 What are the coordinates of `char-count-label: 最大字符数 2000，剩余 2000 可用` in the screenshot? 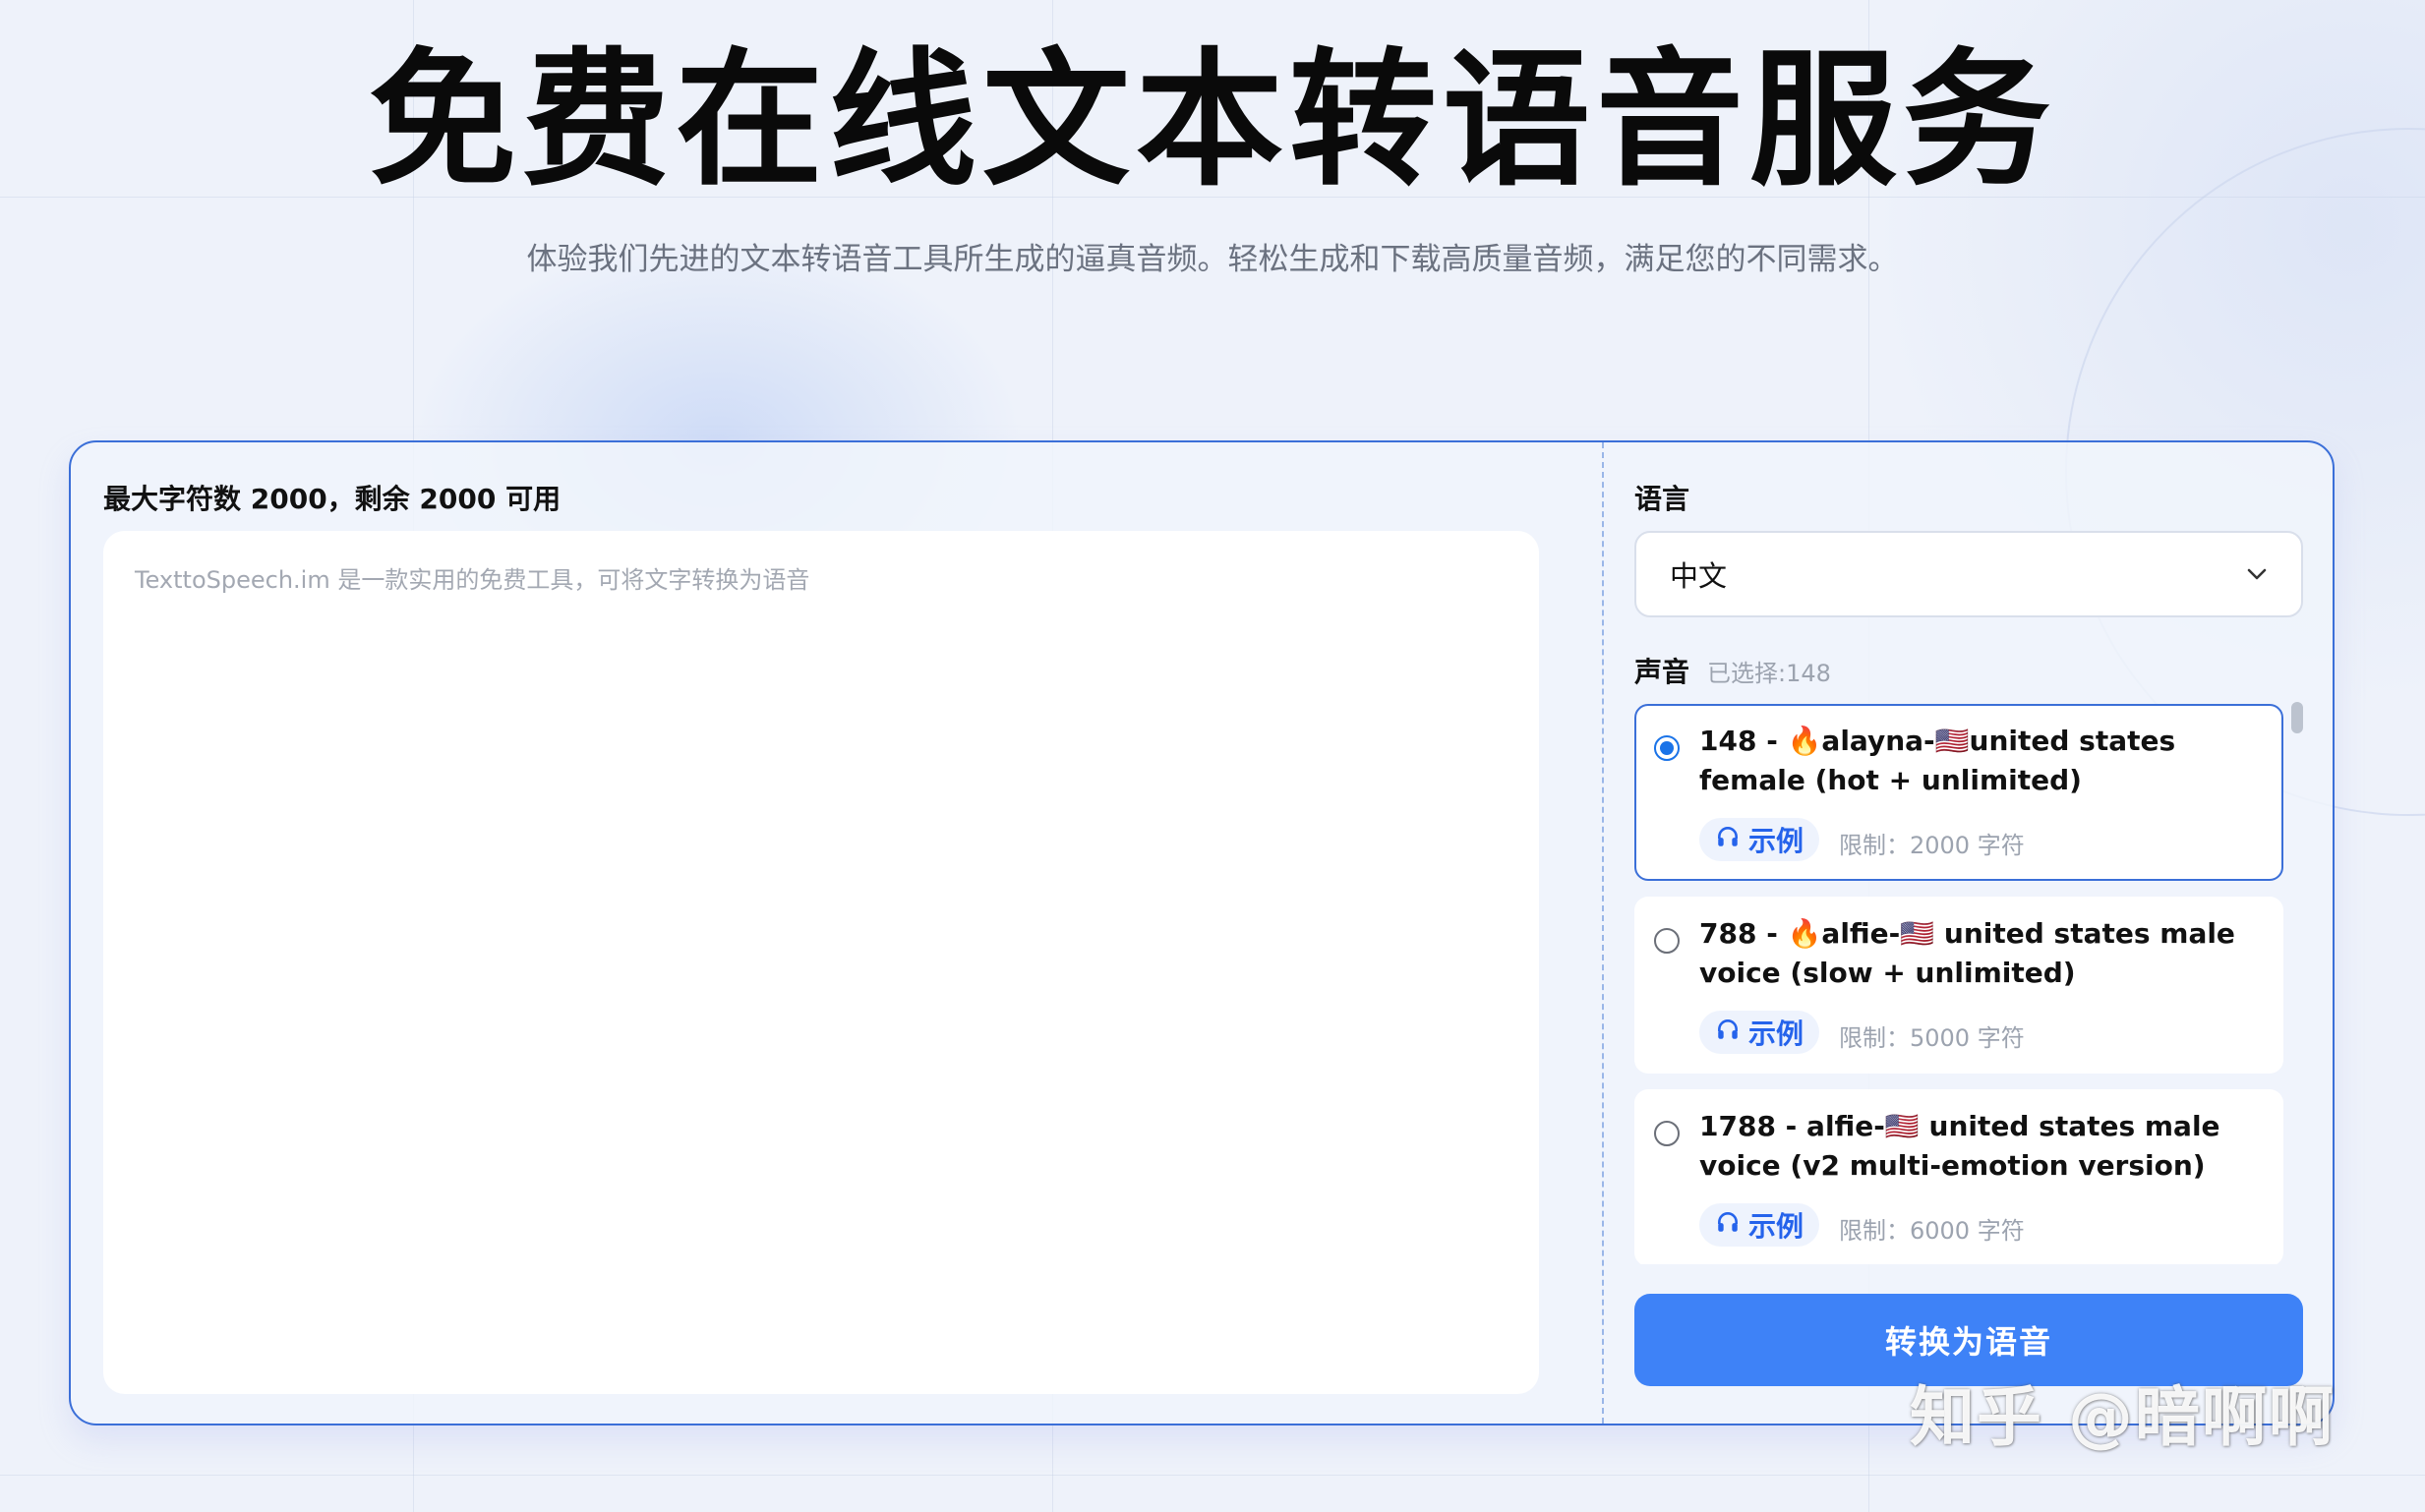 It's located at (332, 499).